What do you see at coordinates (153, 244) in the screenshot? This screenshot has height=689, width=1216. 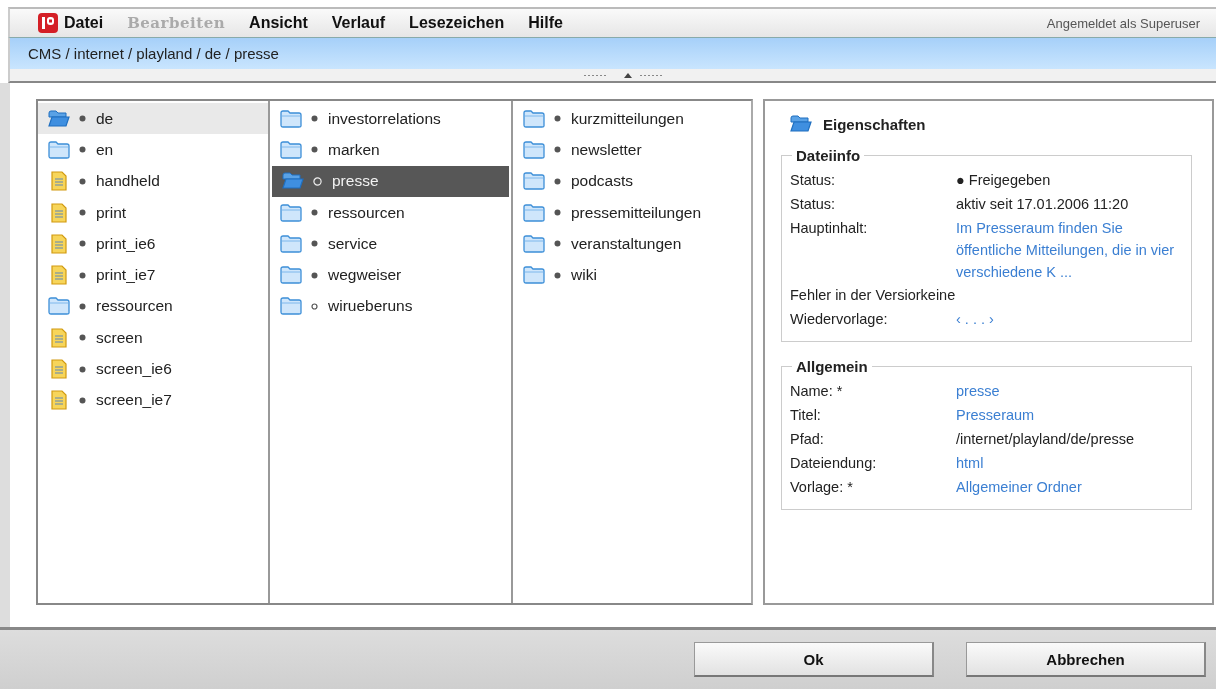 I see `folder-item: print_ie6` at bounding box center [153, 244].